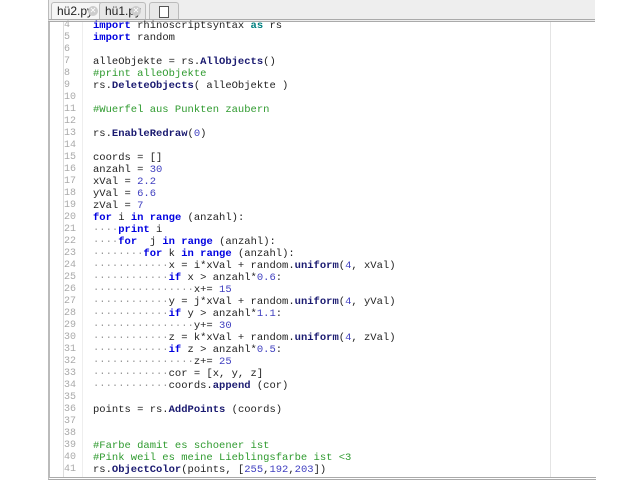 The image size is (640, 480). I want to click on code-text: xVal = 2.2, so click(124, 182).